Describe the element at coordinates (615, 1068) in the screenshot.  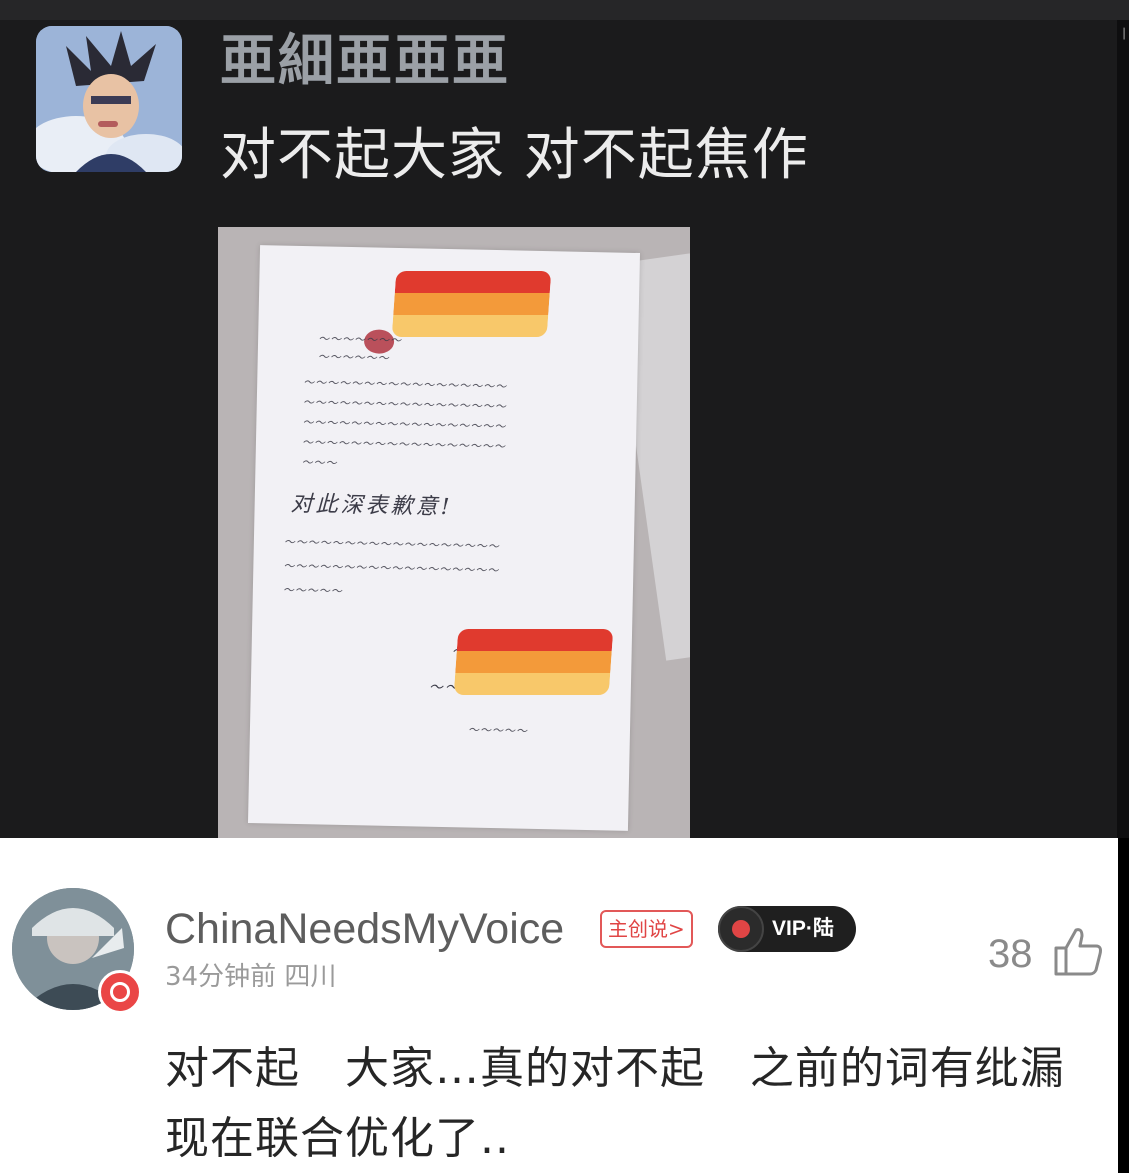
I see `comment-text-line1: 对不起 大家…真的对不起 之前的词有纰漏` at that location.